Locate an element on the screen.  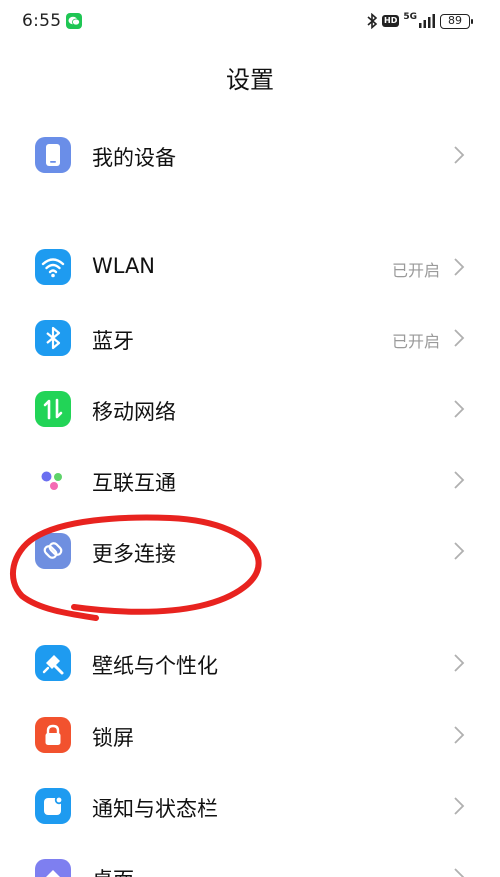
interconnect-icon is located at coordinates (53, 480).